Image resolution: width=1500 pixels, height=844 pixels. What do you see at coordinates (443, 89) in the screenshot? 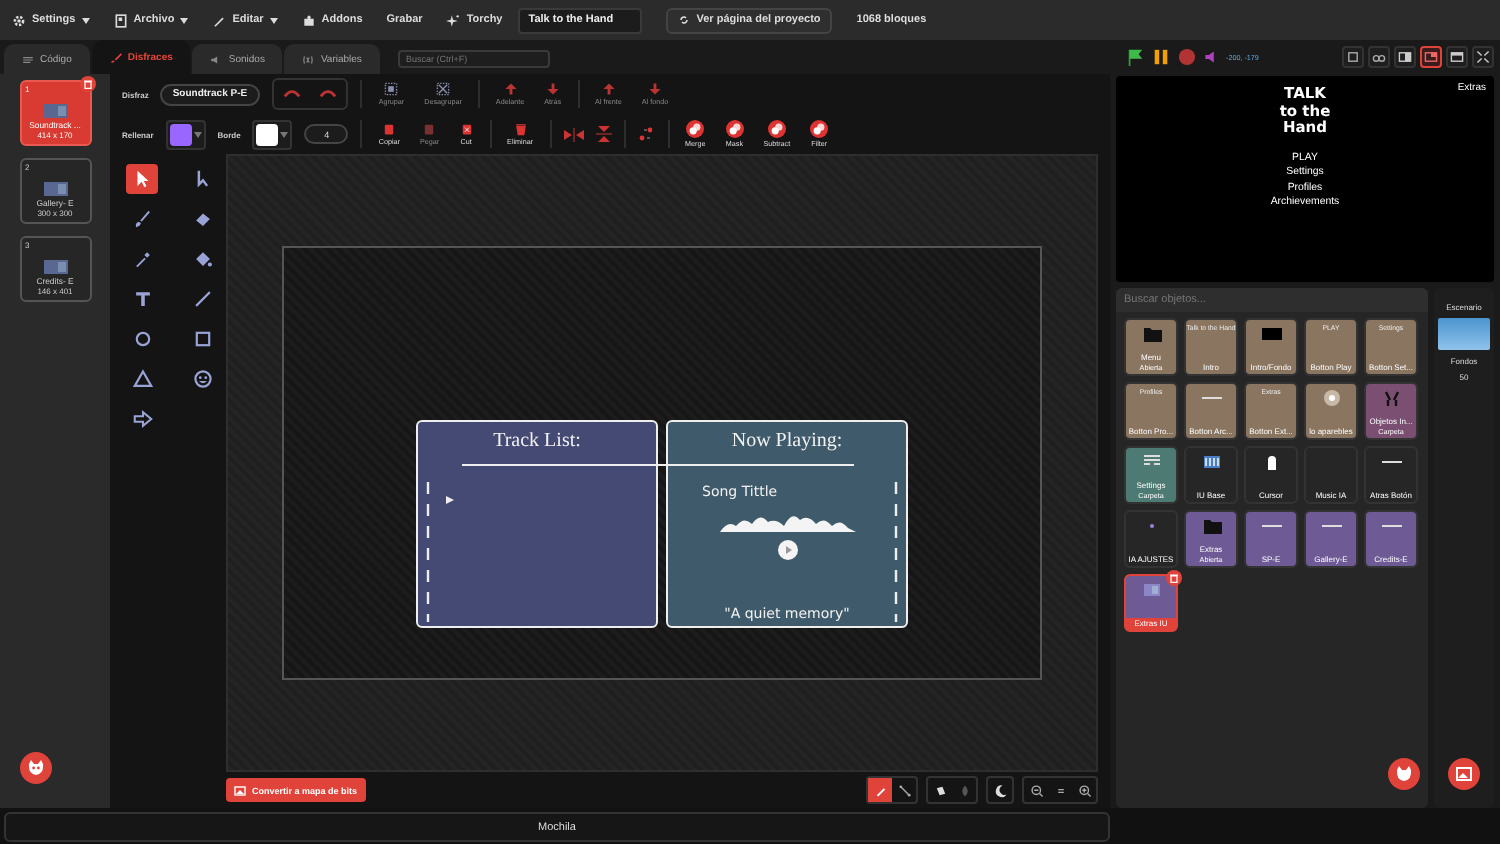
I see `ungroup-icon` at bounding box center [443, 89].